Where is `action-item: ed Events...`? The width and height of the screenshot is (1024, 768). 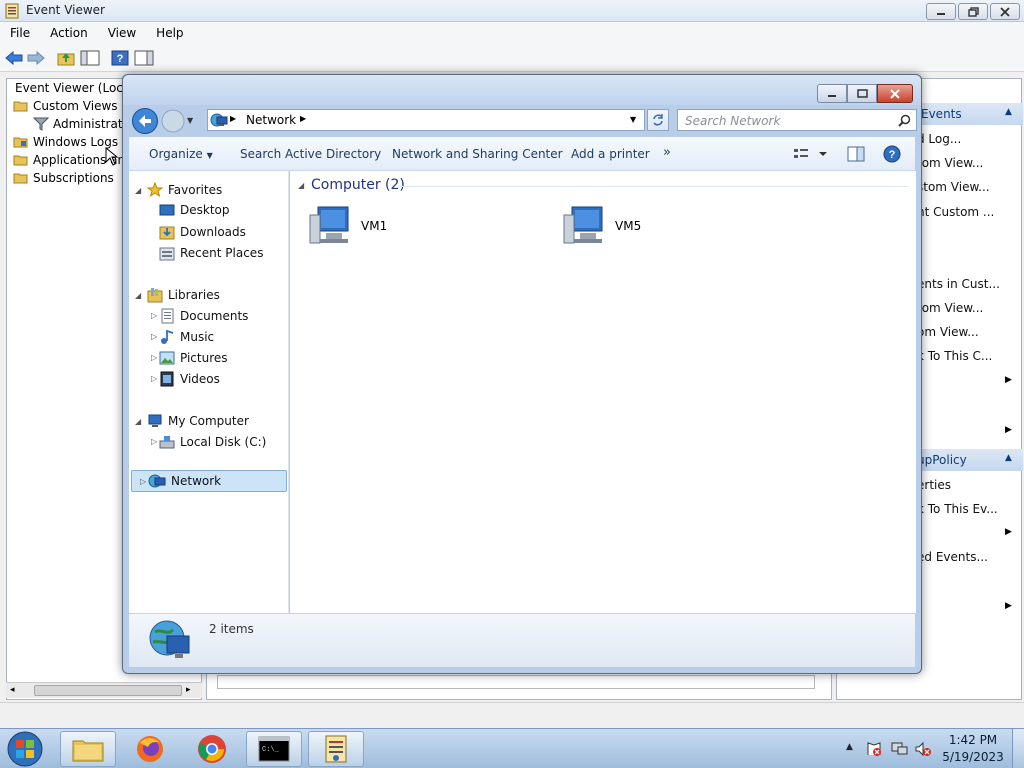 action-item: ed Events... is located at coordinates (952, 557).